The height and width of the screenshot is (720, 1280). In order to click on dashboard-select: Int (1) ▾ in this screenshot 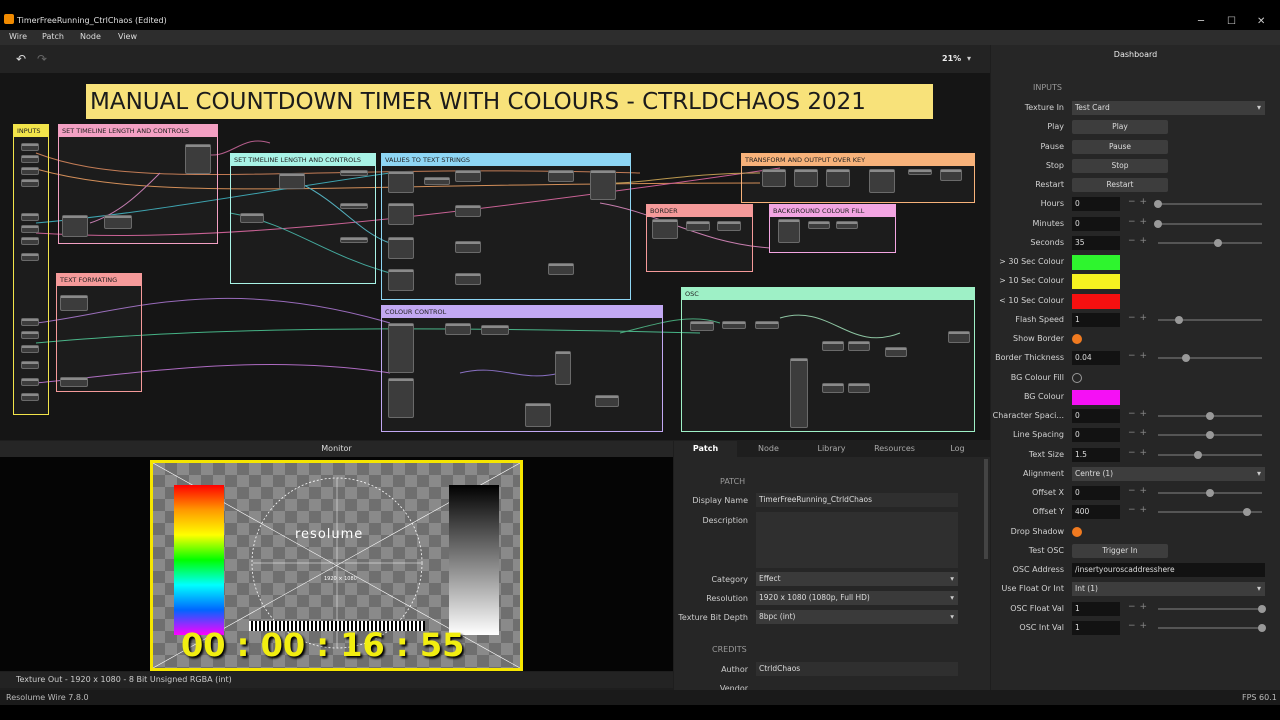, I will do `click(1168, 589)`.